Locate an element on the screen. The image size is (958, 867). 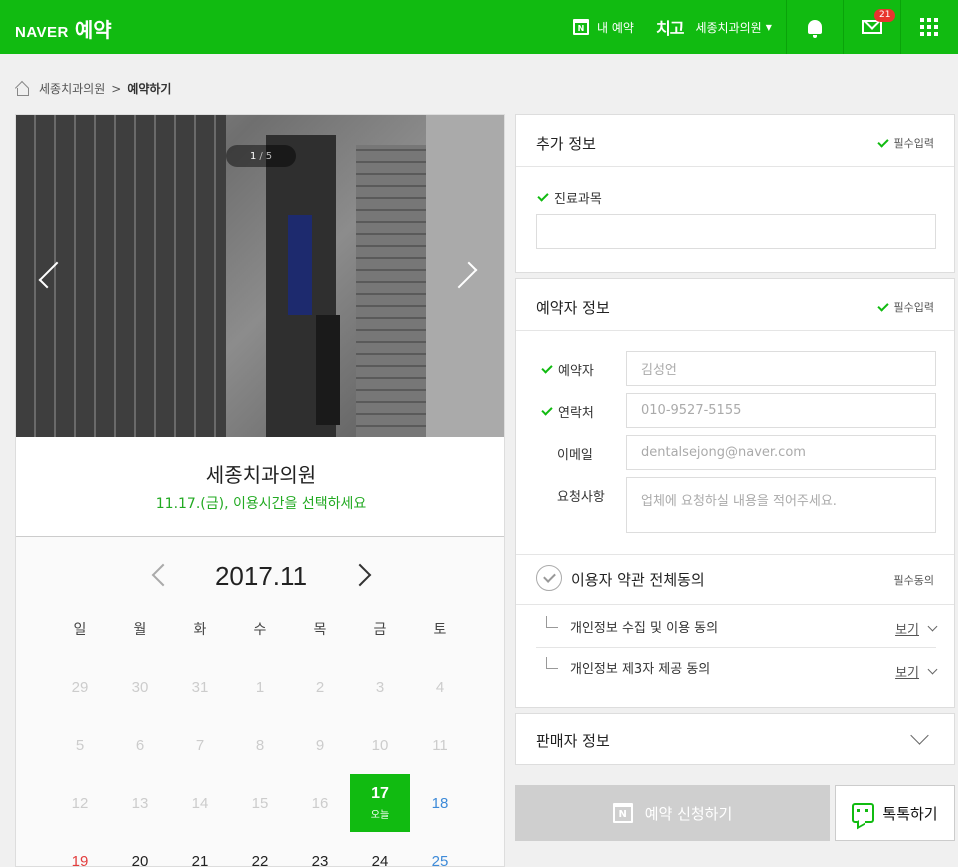
calendar-day: 30 is located at coordinates (140, 687).